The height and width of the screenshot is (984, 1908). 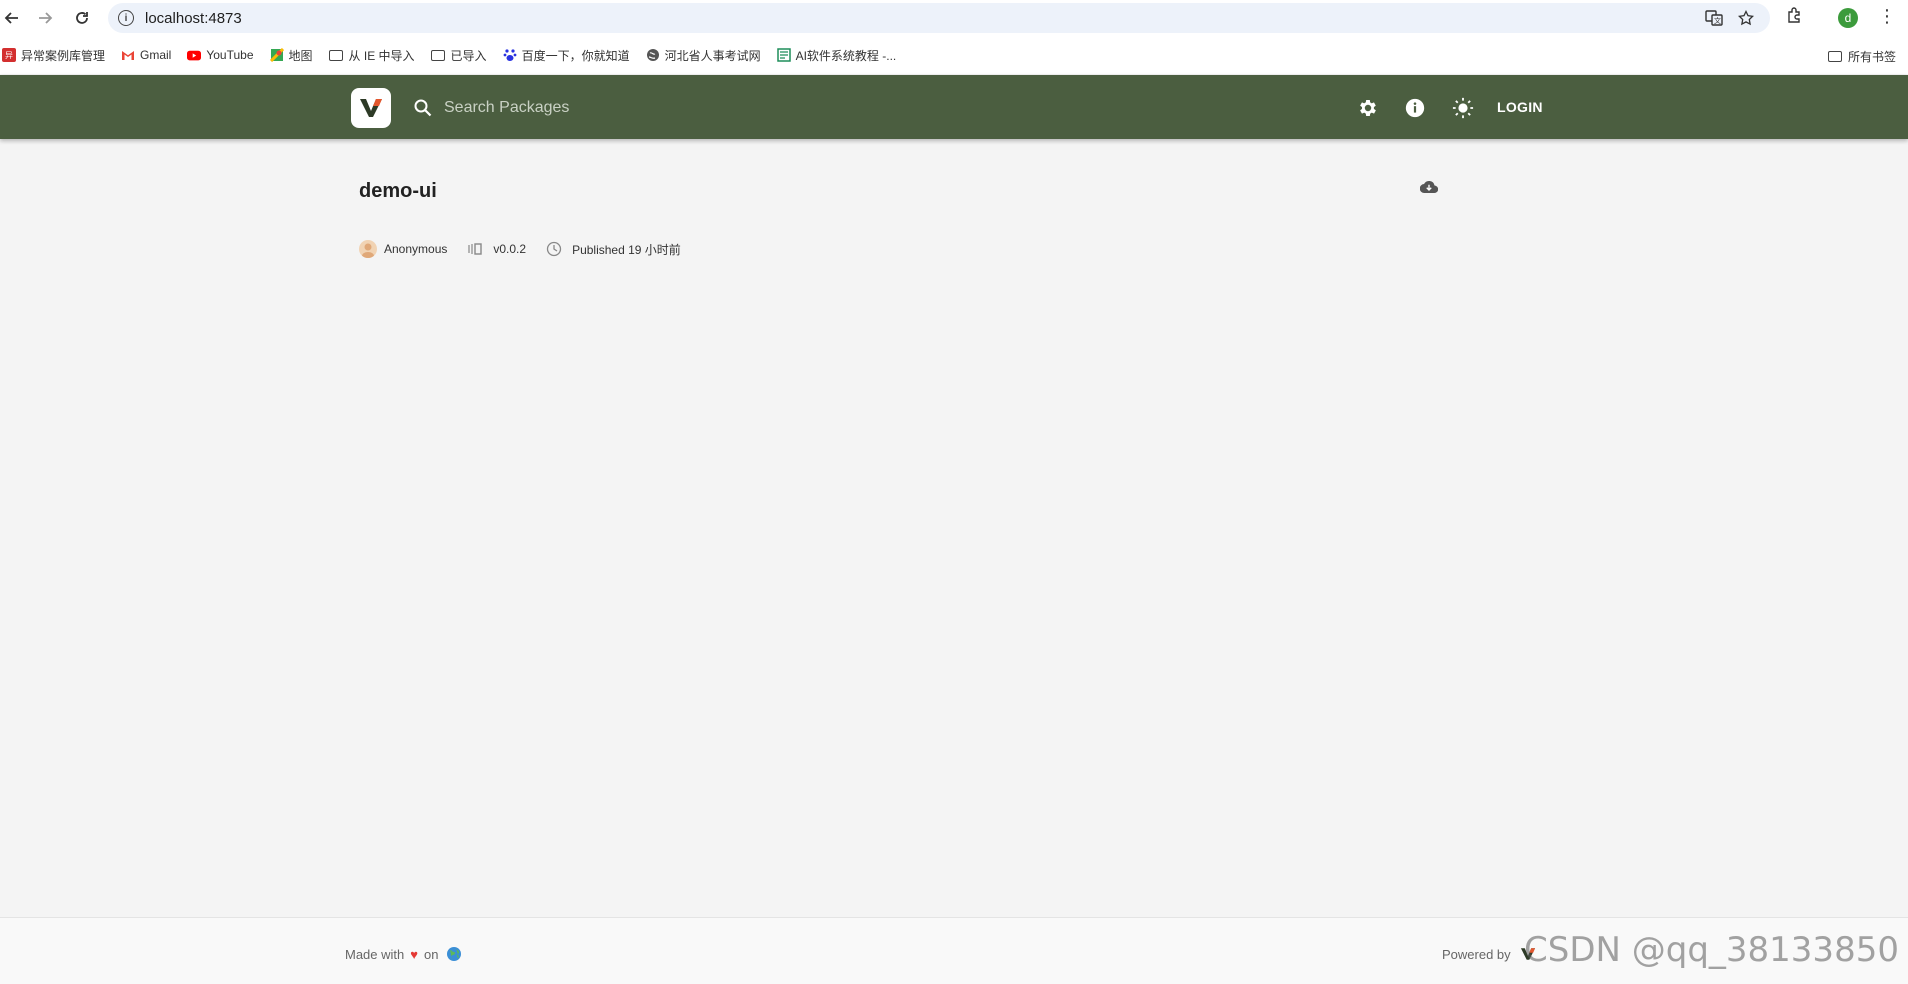 What do you see at coordinates (653, 55) in the screenshot?
I see `globe-icon` at bounding box center [653, 55].